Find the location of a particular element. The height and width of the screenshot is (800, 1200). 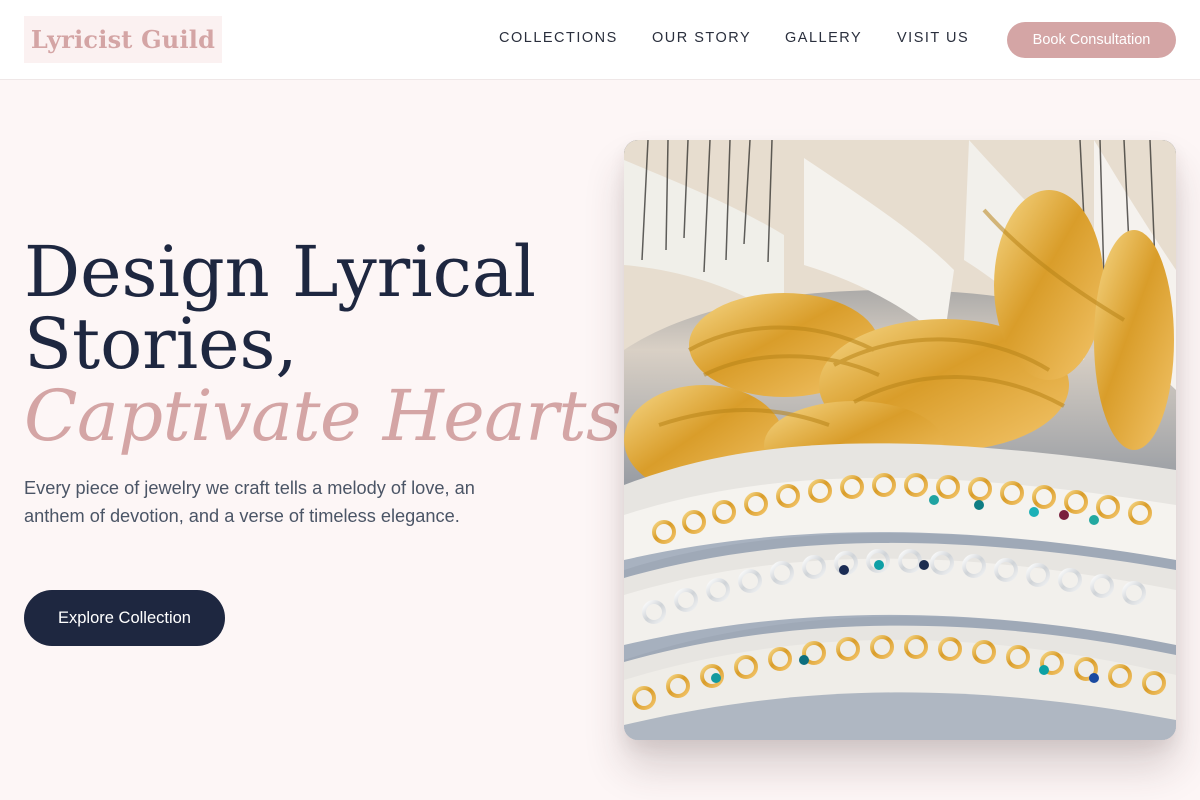

nav-link-our-story: OUR STORY is located at coordinates (701, 38).